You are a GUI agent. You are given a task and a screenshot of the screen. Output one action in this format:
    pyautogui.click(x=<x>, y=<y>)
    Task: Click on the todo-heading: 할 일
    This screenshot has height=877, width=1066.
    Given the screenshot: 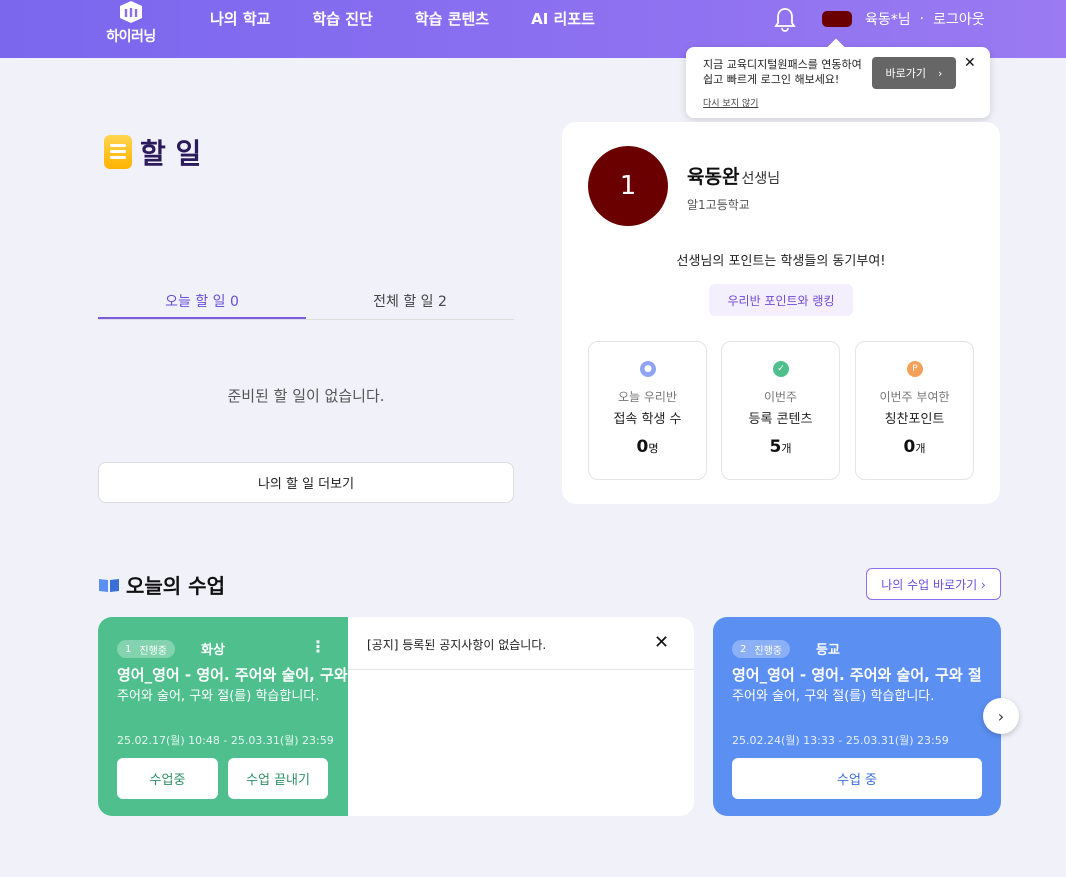 What is the action you would take?
    pyautogui.click(x=152, y=152)
    